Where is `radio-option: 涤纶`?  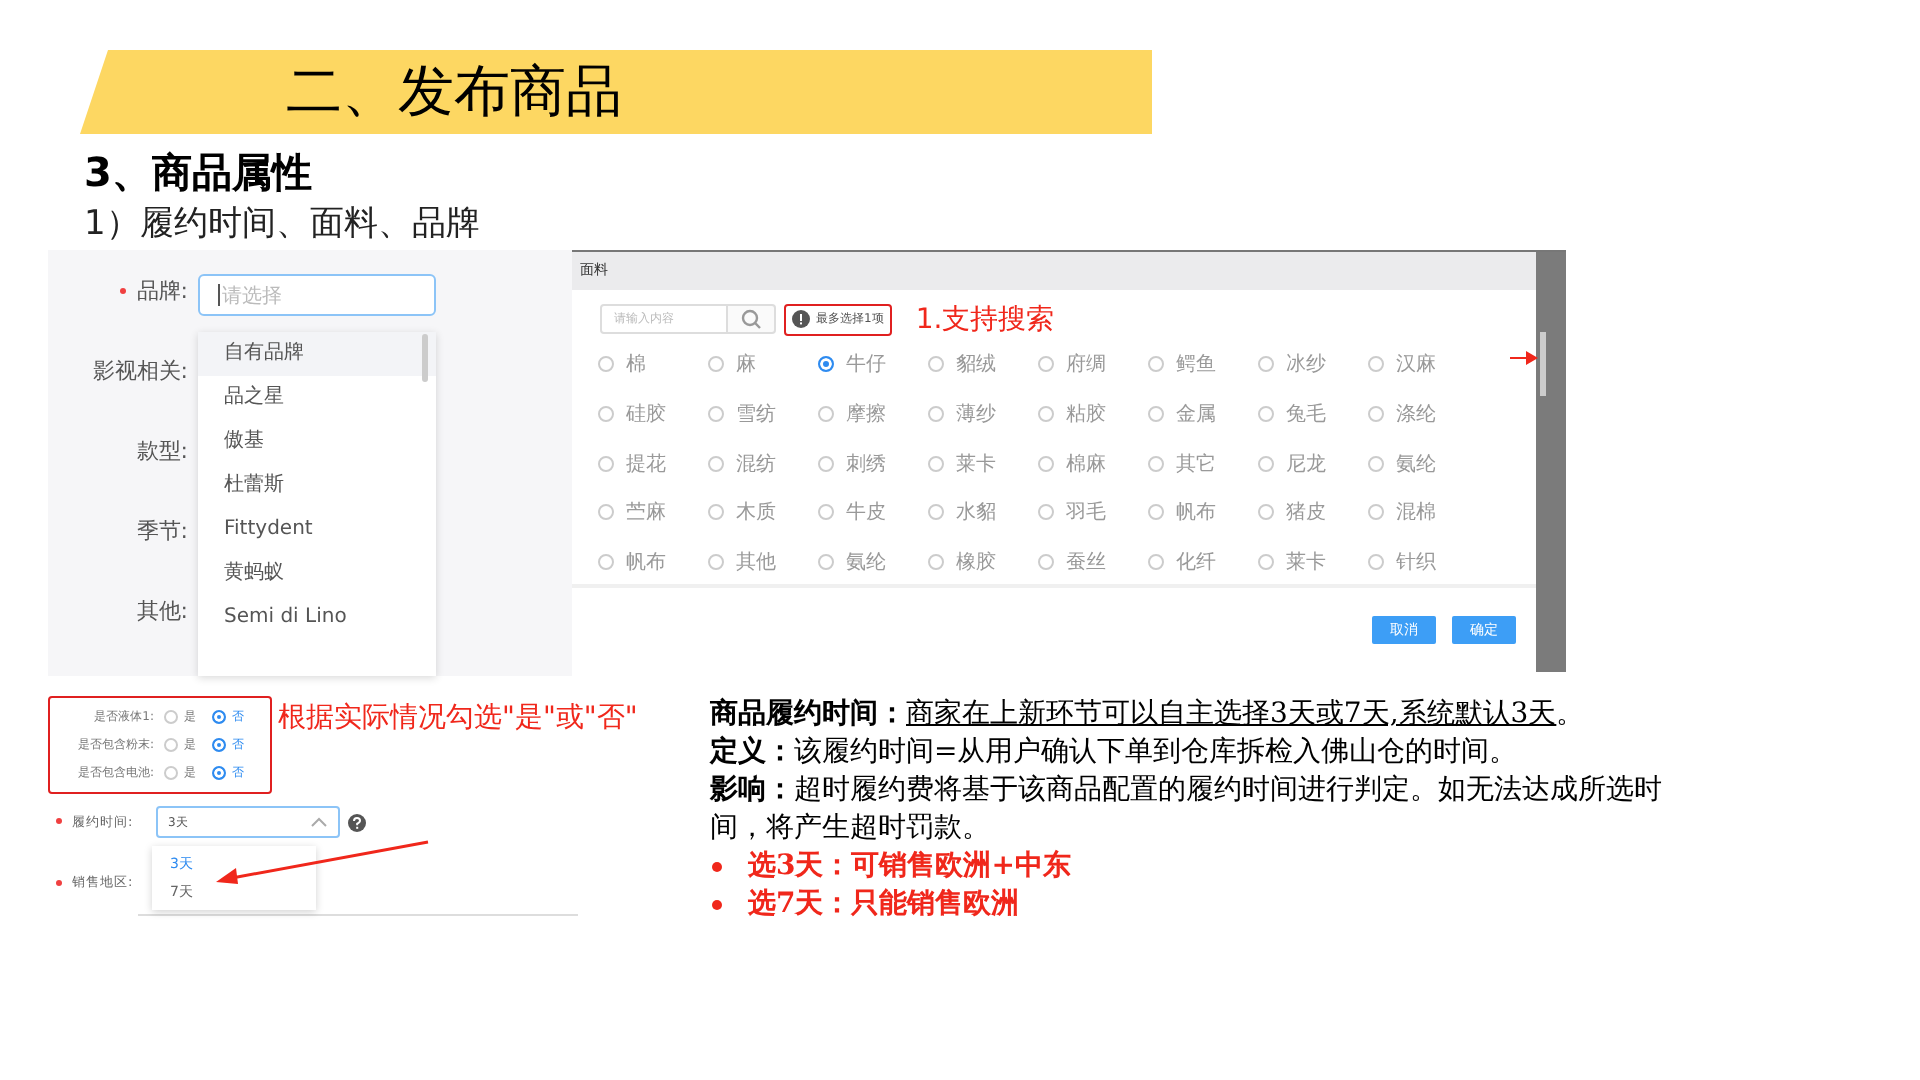
radio-option: 涤纶 is located at coordinates (1423, 413).